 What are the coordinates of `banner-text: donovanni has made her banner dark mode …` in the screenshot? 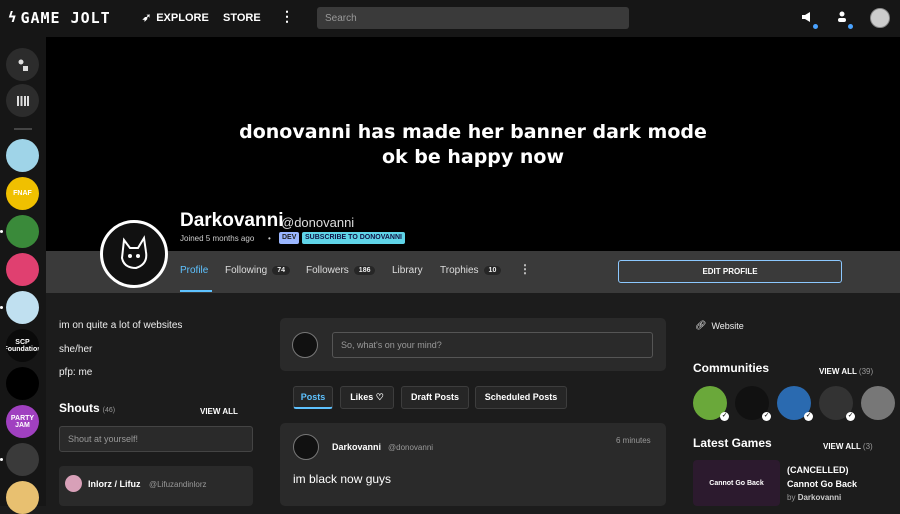 It's located at (473, 145).